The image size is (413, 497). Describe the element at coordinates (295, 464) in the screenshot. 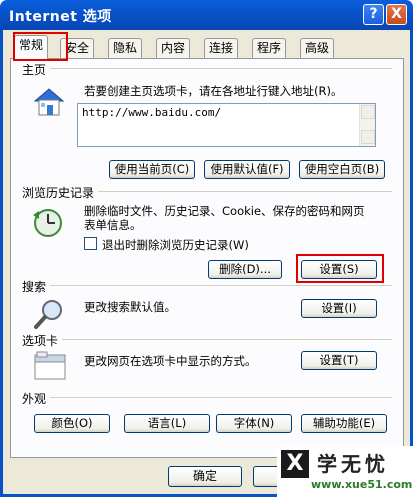

I see `watermark-logo-icon: X` at that location.